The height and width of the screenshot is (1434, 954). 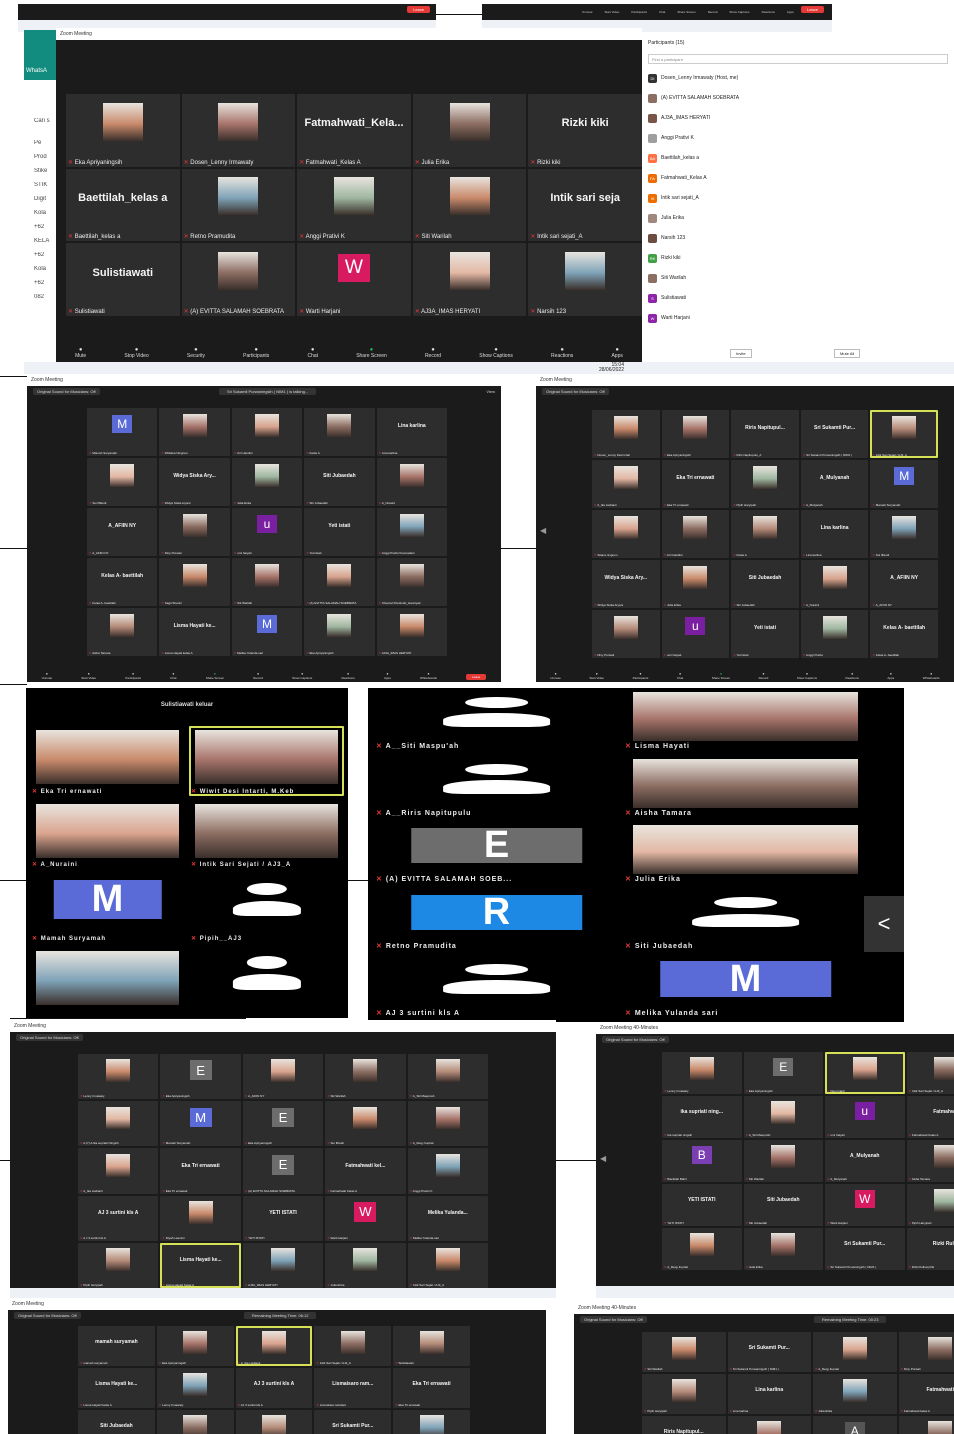 What do you see at coordinates (411, 582) in the screenshot?
I see `participant-tile: ✕ Khusnul Khotimah_Hanniyati` at bounding box center [411, 582].